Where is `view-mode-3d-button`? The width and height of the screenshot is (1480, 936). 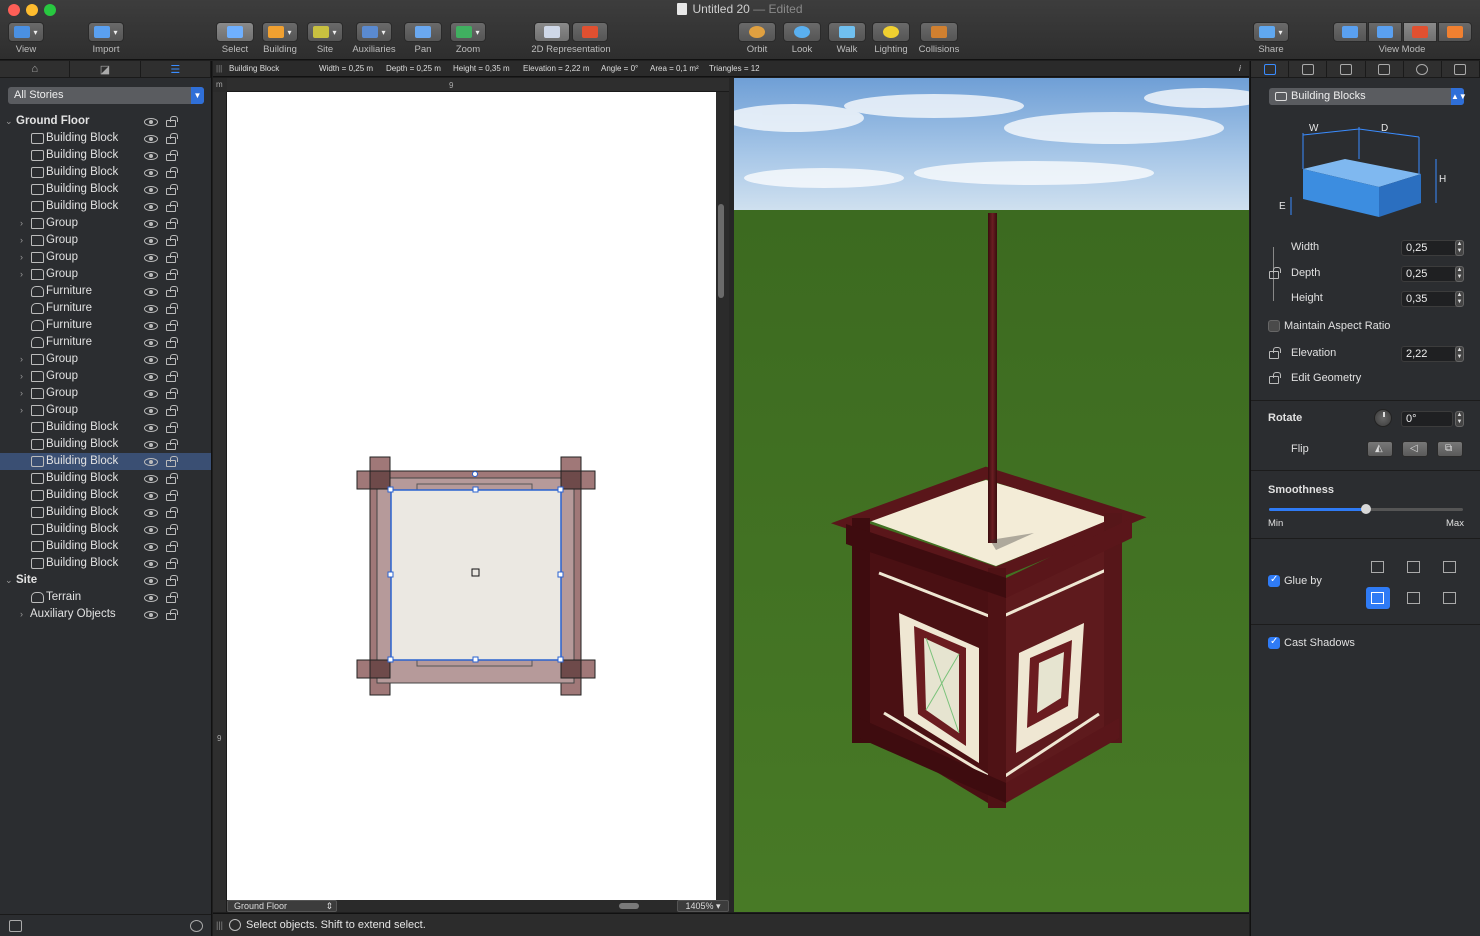 view-mode-3d-button is located at coordinates (1384, 32).